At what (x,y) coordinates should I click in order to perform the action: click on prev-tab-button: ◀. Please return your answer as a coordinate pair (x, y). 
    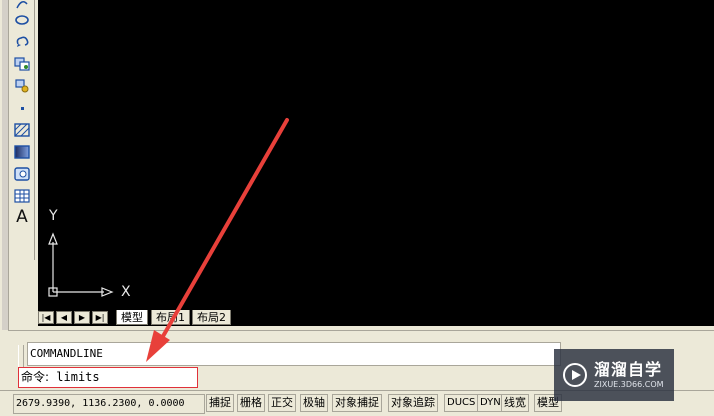
    Looking at the image, I should click on (64, 317).